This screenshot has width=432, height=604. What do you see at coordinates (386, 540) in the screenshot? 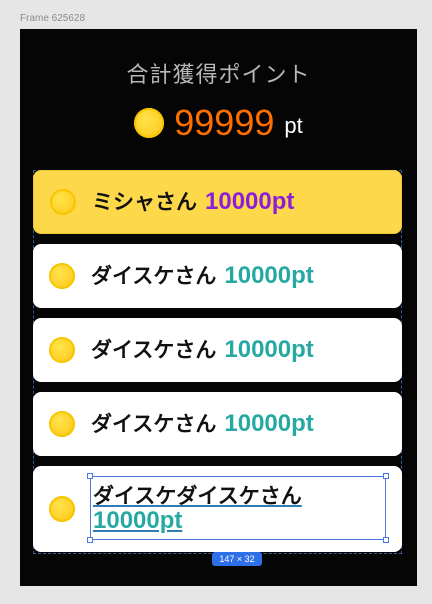
I see `selection-handle-bottom-right` at bounding box center [386, 540].